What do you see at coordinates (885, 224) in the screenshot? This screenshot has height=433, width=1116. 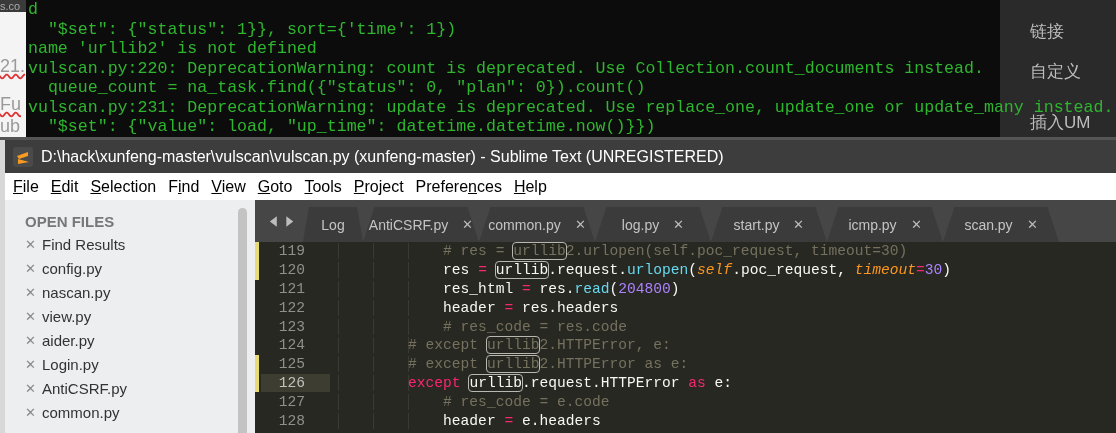 I see `file-tab: icmp.py ✕` at bounding box center [885, 224].